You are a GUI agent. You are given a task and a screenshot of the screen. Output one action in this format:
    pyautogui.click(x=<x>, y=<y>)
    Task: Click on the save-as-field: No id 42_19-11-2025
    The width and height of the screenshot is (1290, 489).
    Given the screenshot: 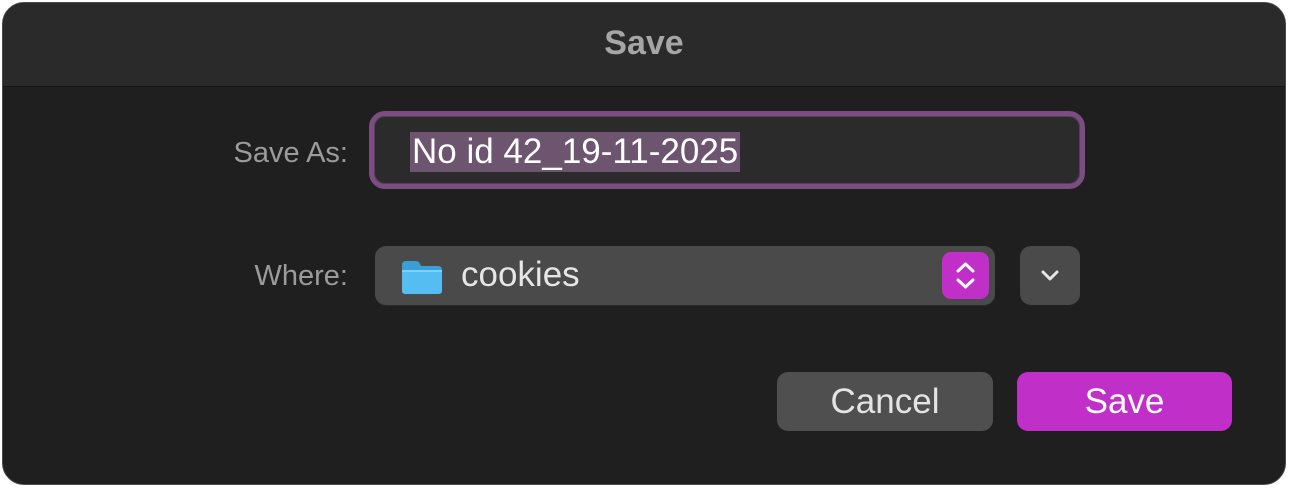 What is the action you would take?
    pyautogui.click(x=727, y=150)
    